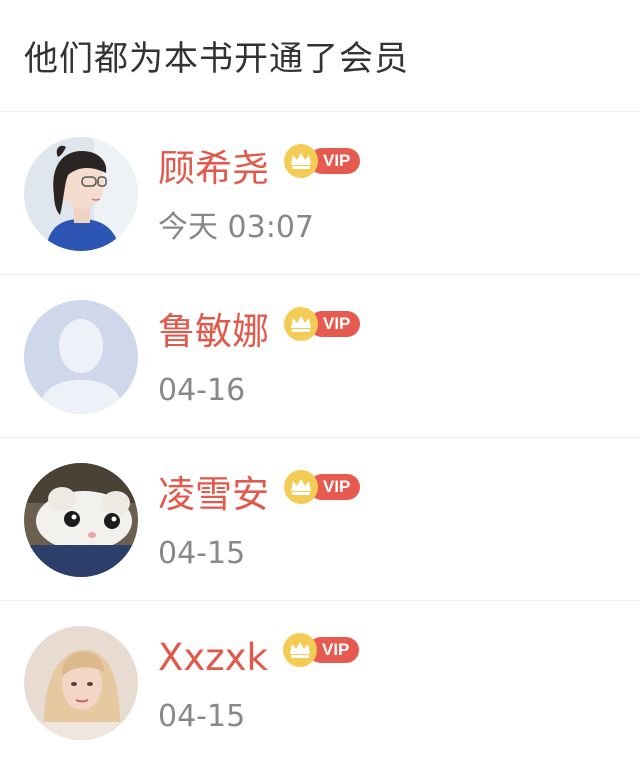  I want to click on member-time: 今天 03:07, so click(236, 227).